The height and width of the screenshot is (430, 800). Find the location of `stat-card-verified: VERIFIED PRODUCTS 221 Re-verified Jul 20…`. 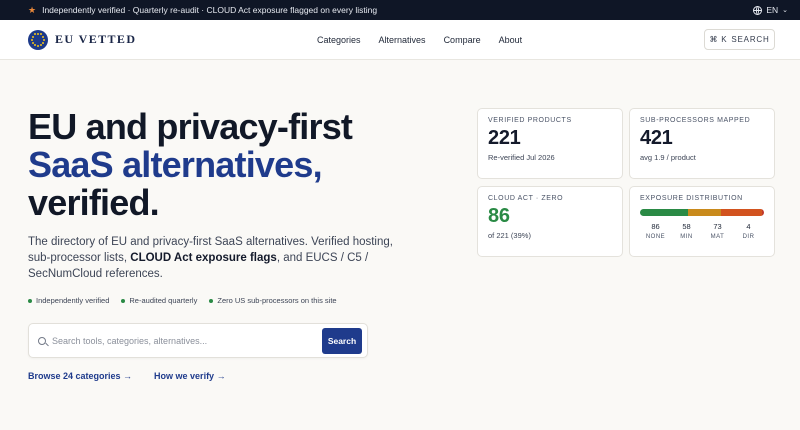

stat-card-verified: VERIFIED PRODUCTS 221 Re-verified Jul 20… is located at coordinates (550, 143).